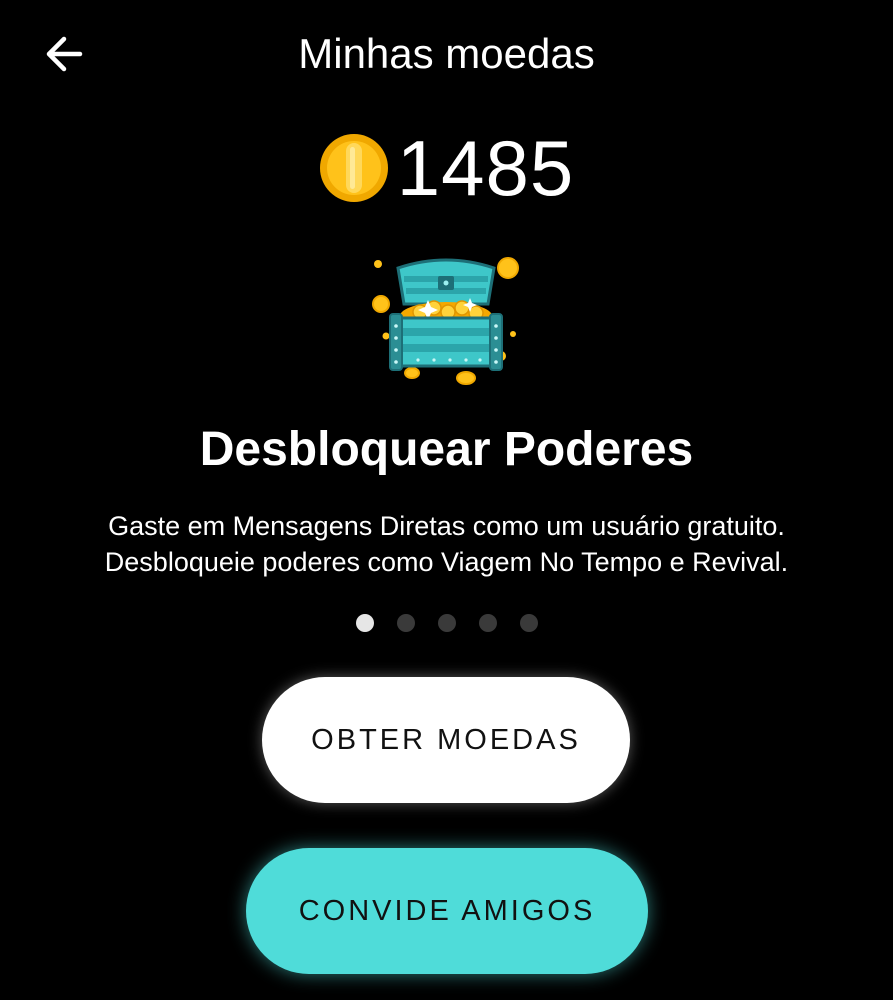  Describe the element at coordinates (445, 321) in the screenshot. I see `treasure-chest-icon` at that location.